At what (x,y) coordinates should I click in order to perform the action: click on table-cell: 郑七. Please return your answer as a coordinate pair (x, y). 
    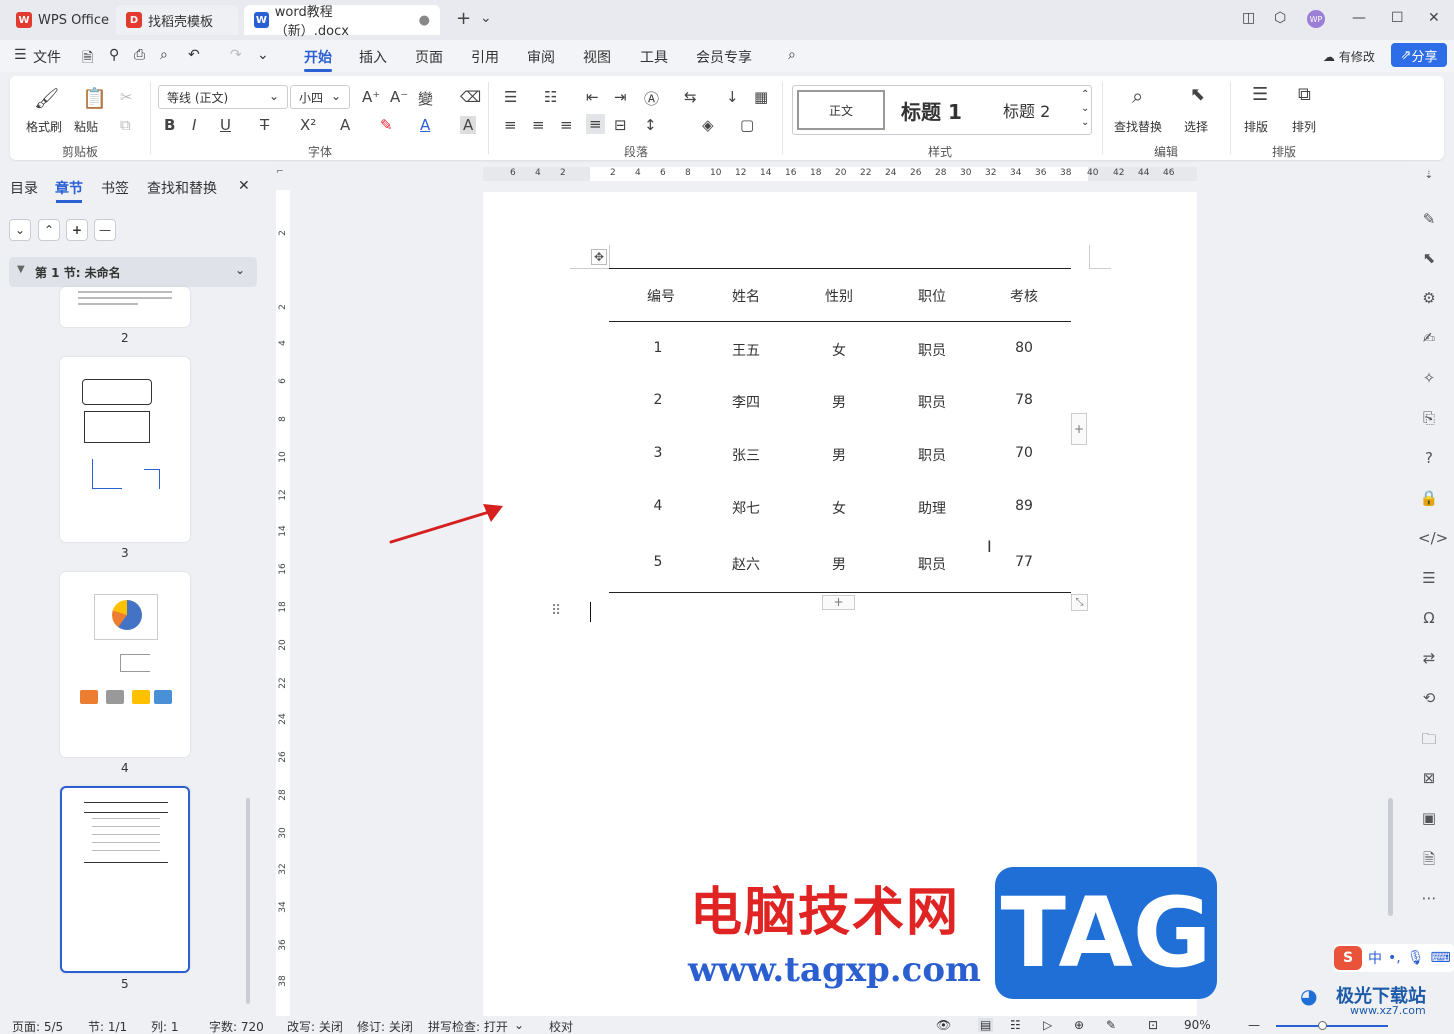
    Looking at the image, I should click on (746, 508).